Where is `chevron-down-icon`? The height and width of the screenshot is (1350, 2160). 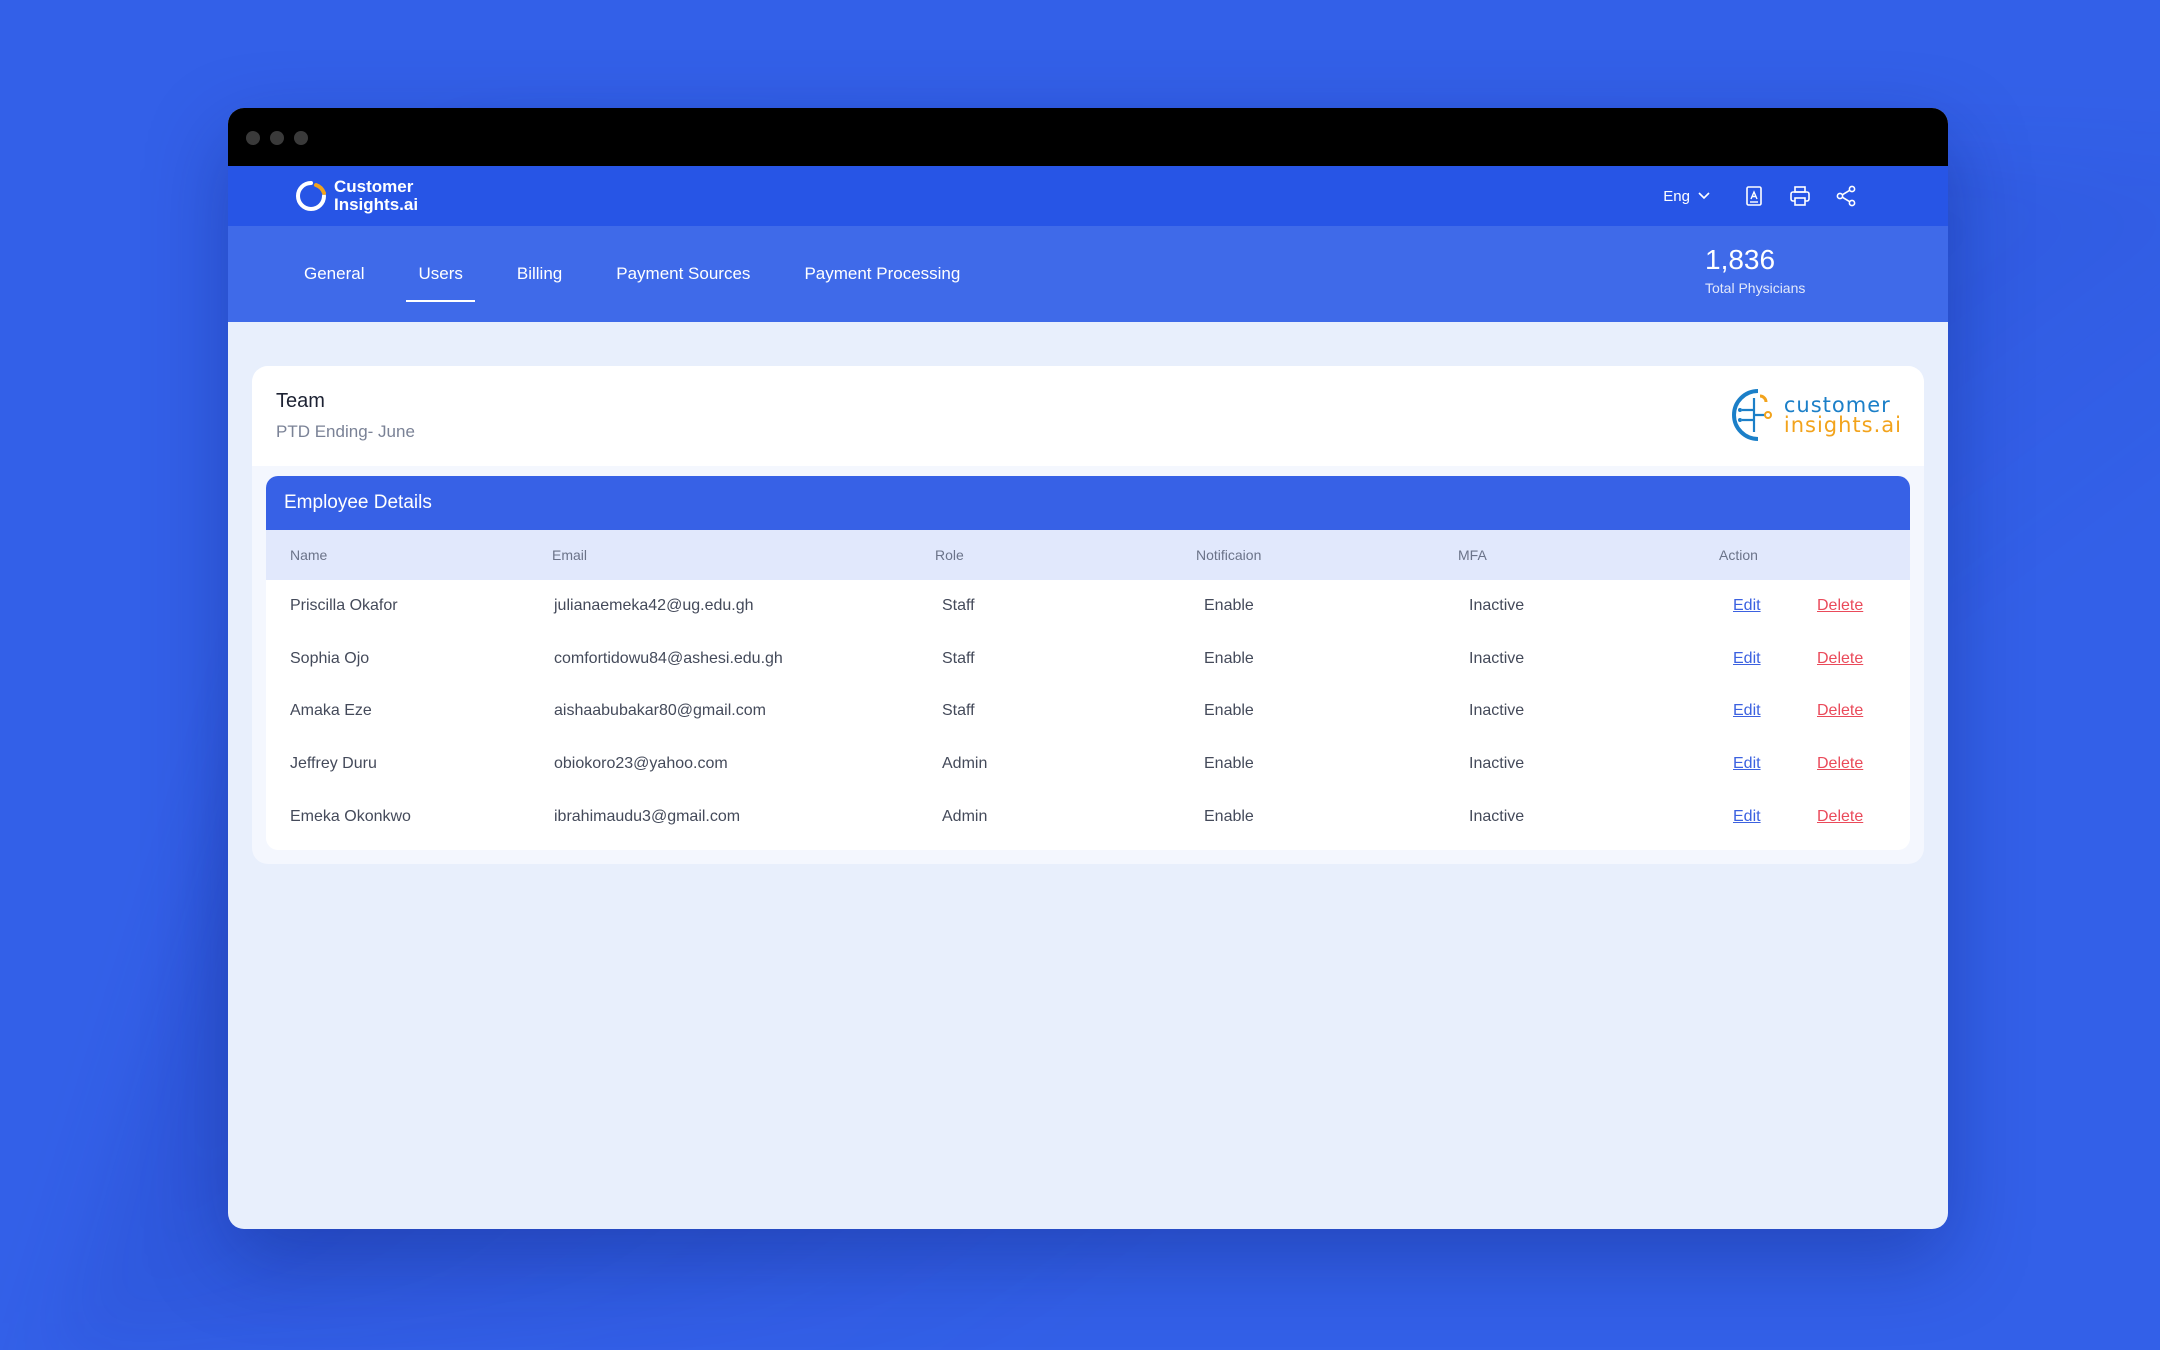
chevron-down-icon is located at coordinates (1704, 196).